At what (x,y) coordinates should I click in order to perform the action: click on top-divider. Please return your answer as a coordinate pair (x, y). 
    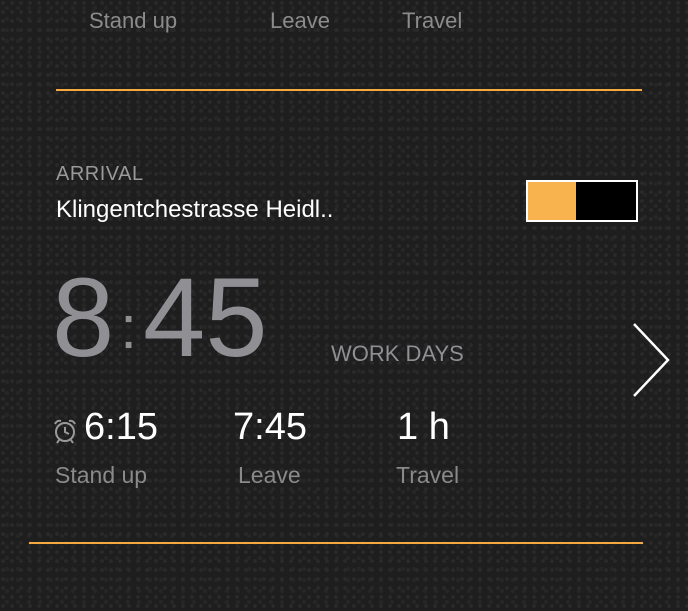
    Looking at the image, I should click on (349, 90).